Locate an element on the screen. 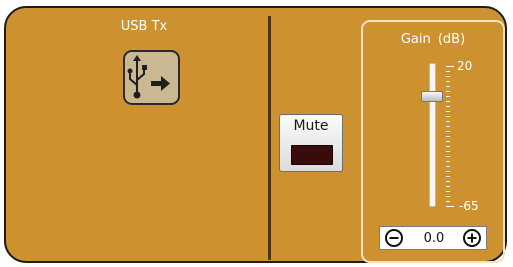 The height and width of the screenshot is (267, 513). gain-value-text: 0.0 is located at coordinates (434, 238).